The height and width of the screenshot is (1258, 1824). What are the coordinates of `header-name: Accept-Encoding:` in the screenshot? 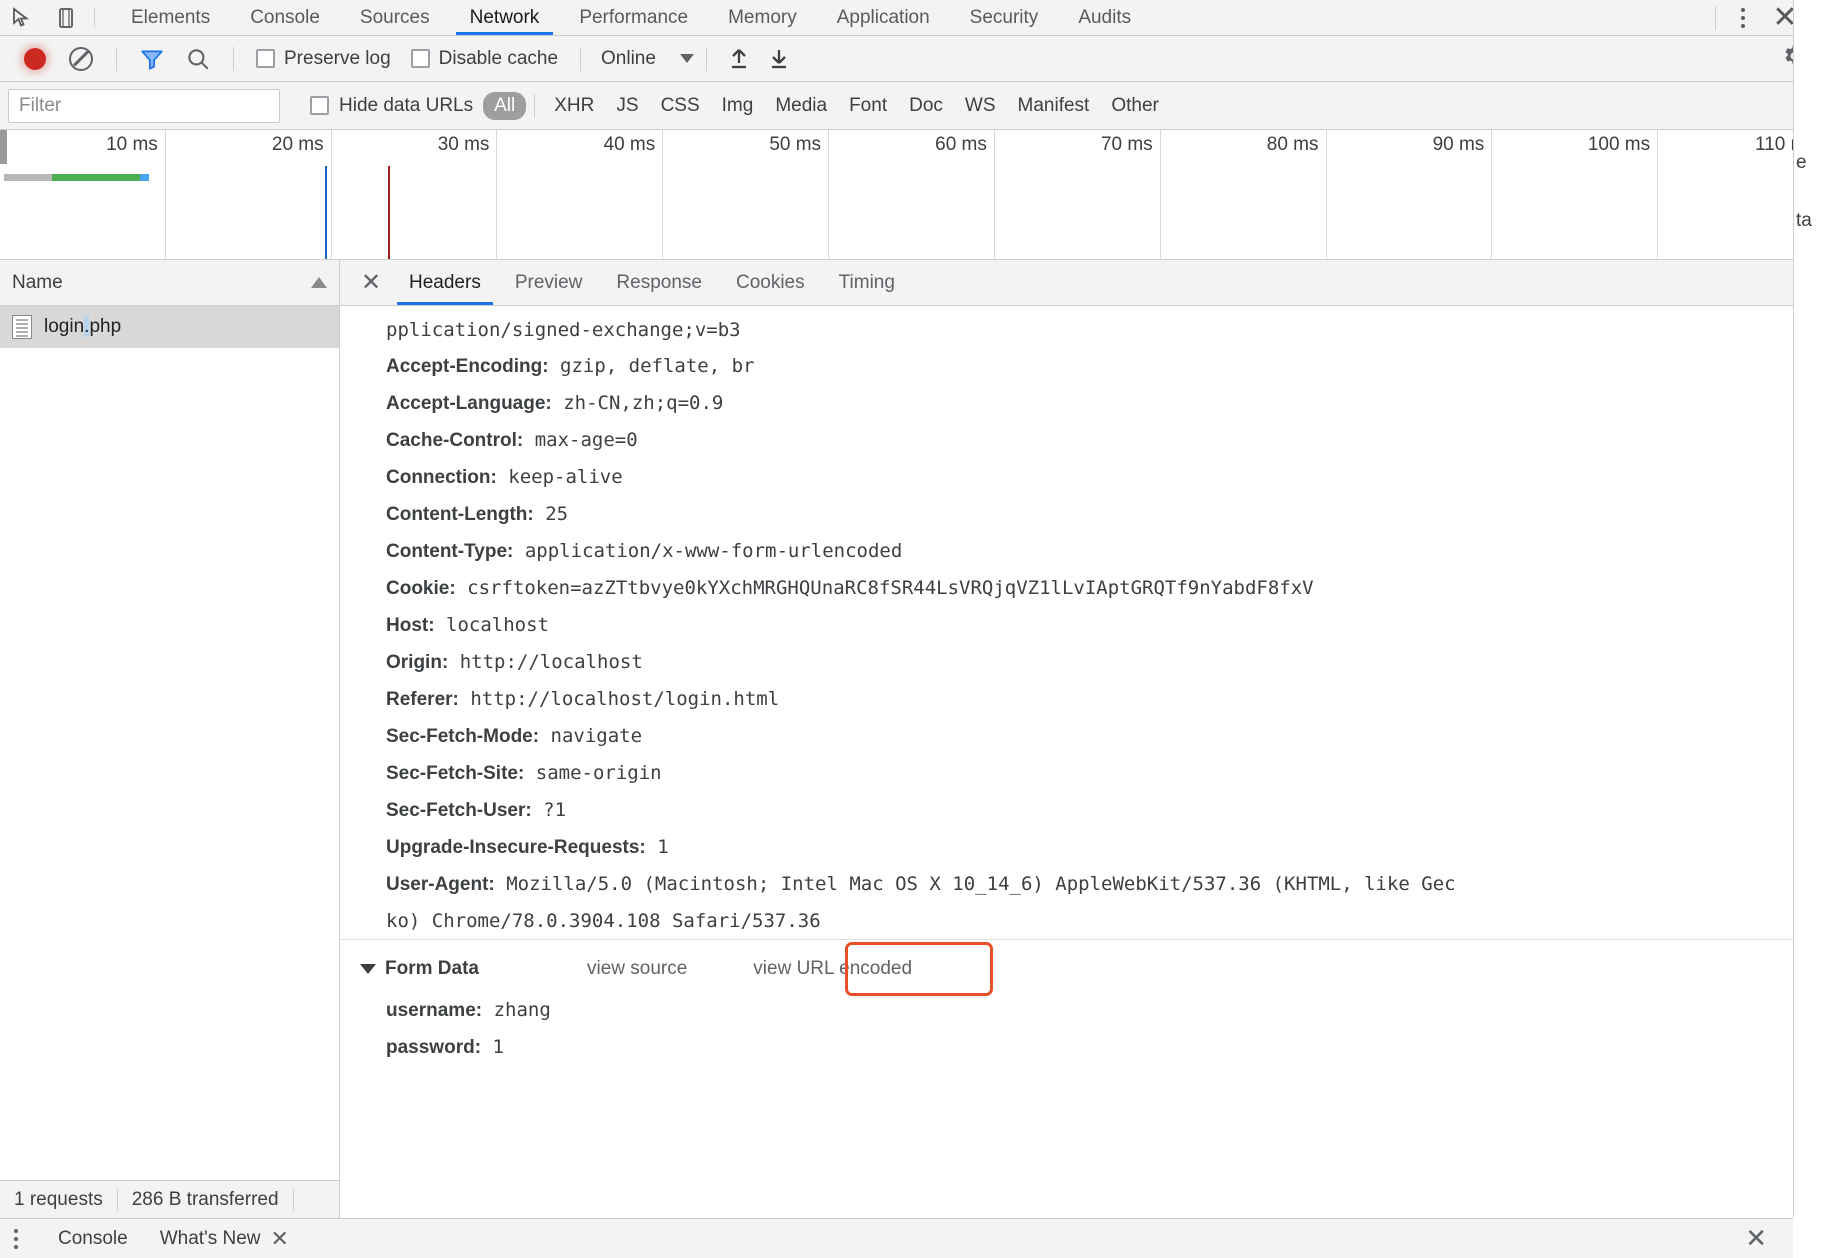 It's located at (467, 366).